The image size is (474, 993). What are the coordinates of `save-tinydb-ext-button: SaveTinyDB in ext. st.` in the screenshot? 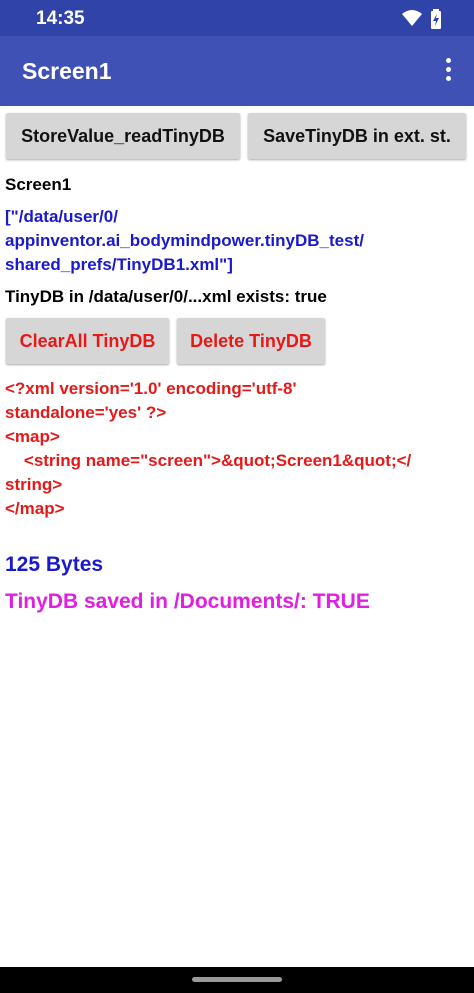 It's located at (357, 136).